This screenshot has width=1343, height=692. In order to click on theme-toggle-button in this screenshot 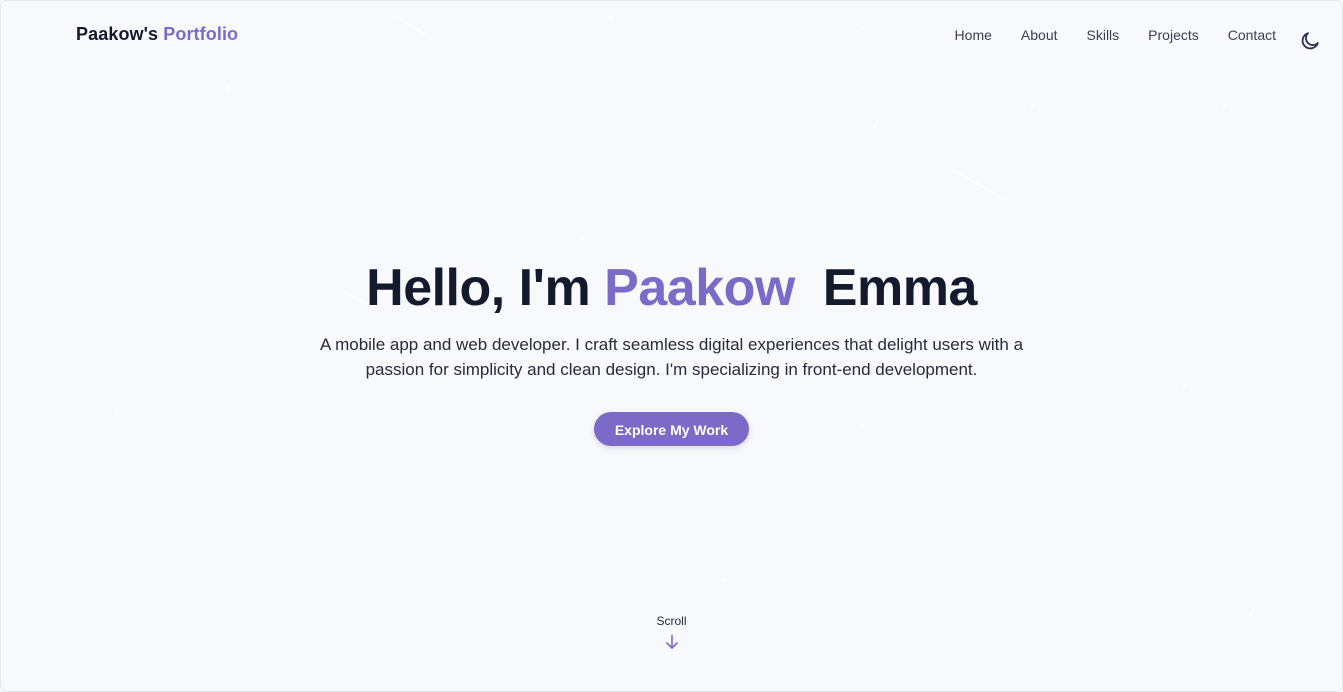, I will do `click(1310, 41)`.